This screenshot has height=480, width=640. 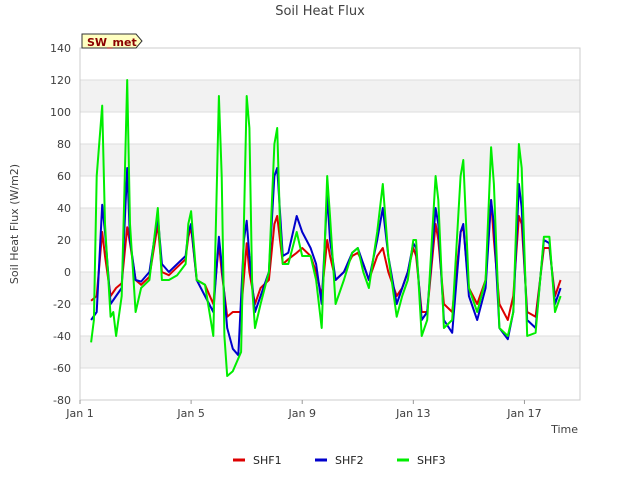 What do you see at coordinates (301, 413) in the screenshot?
I see `x-tick-label: Jan 9` at bounding box center [301, 413].